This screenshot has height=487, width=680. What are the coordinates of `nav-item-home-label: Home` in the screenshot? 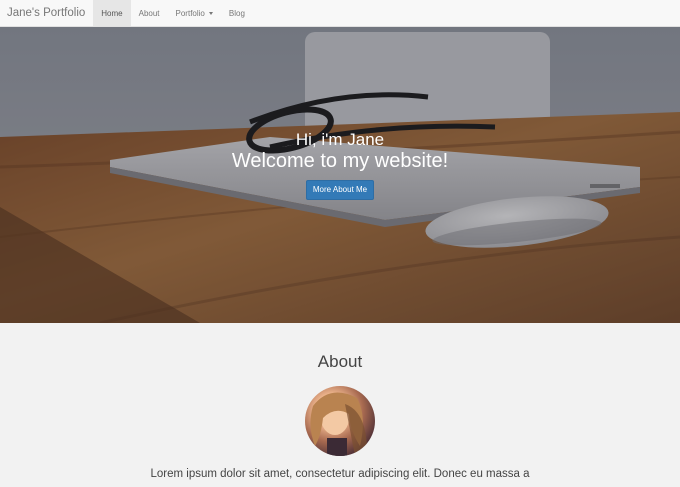 It's located at (112, 13).